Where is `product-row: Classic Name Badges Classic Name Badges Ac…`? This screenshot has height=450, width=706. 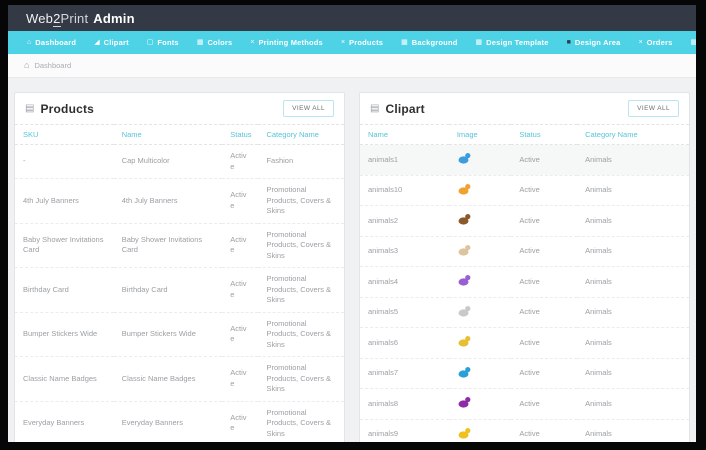
product-row: Classic Name Badges Classic Name Badges Ac… is located at coordinates (179, 379).